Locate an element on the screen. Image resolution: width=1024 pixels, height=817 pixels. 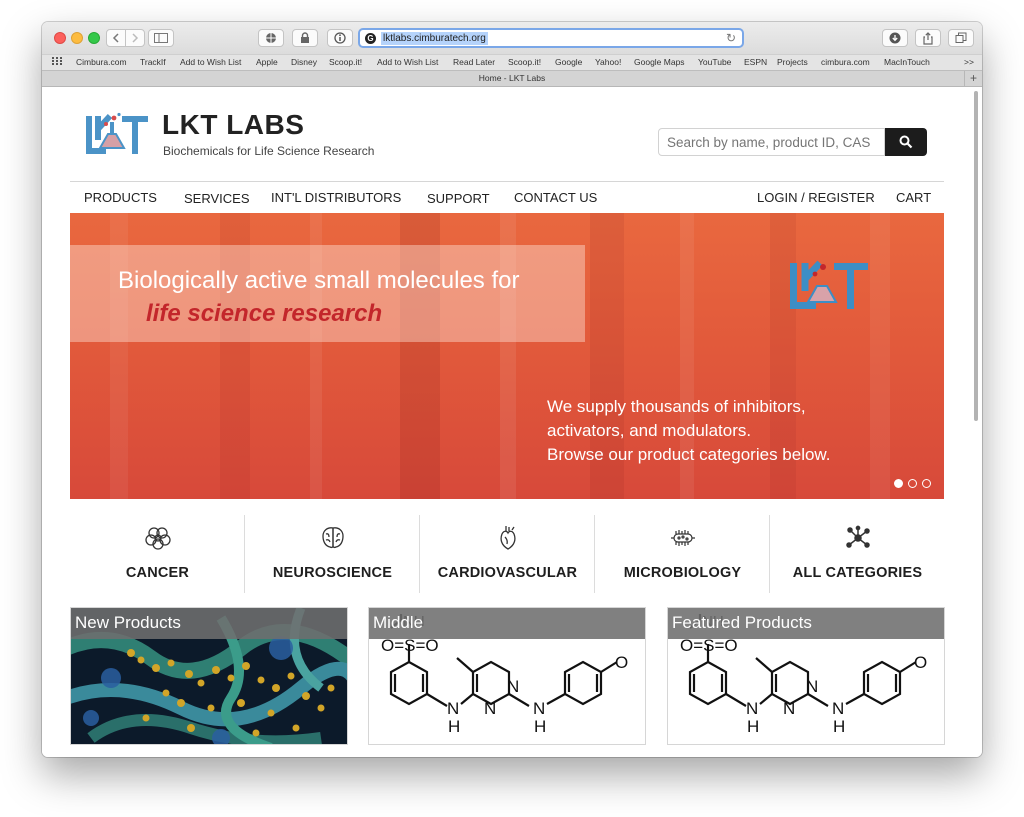
tab-bar: Home - LKT Labs + is located at coordinates (512, 78).